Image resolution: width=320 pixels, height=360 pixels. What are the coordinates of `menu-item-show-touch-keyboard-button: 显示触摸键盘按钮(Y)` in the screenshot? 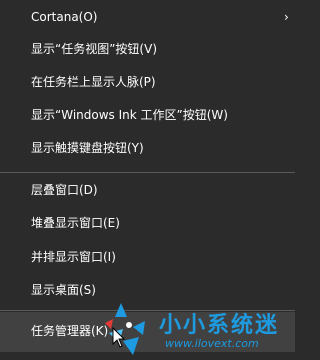 It's located at (147, 148).